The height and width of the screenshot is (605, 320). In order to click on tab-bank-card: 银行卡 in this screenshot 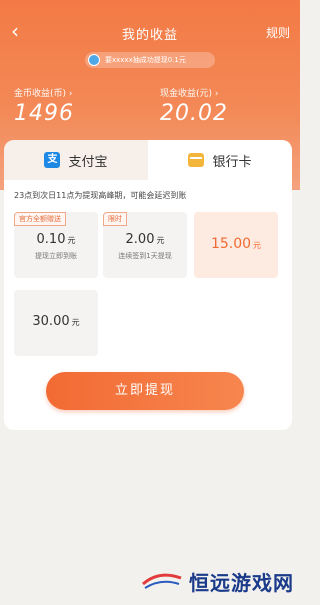, I will do `click(220, 160)`.